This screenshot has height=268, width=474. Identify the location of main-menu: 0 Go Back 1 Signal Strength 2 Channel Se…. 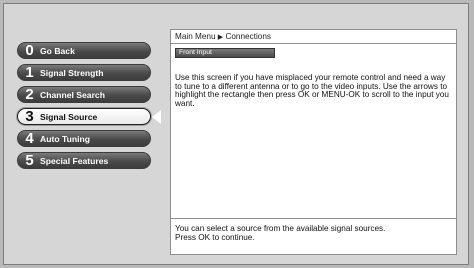
(84, 108).